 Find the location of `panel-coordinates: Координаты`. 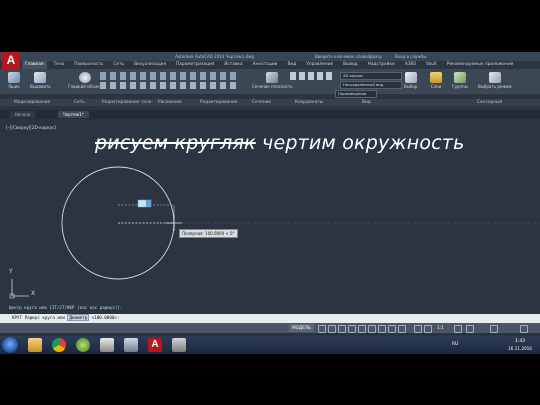

panel-coordinates: Координаты is located at coordinates (309, 102).